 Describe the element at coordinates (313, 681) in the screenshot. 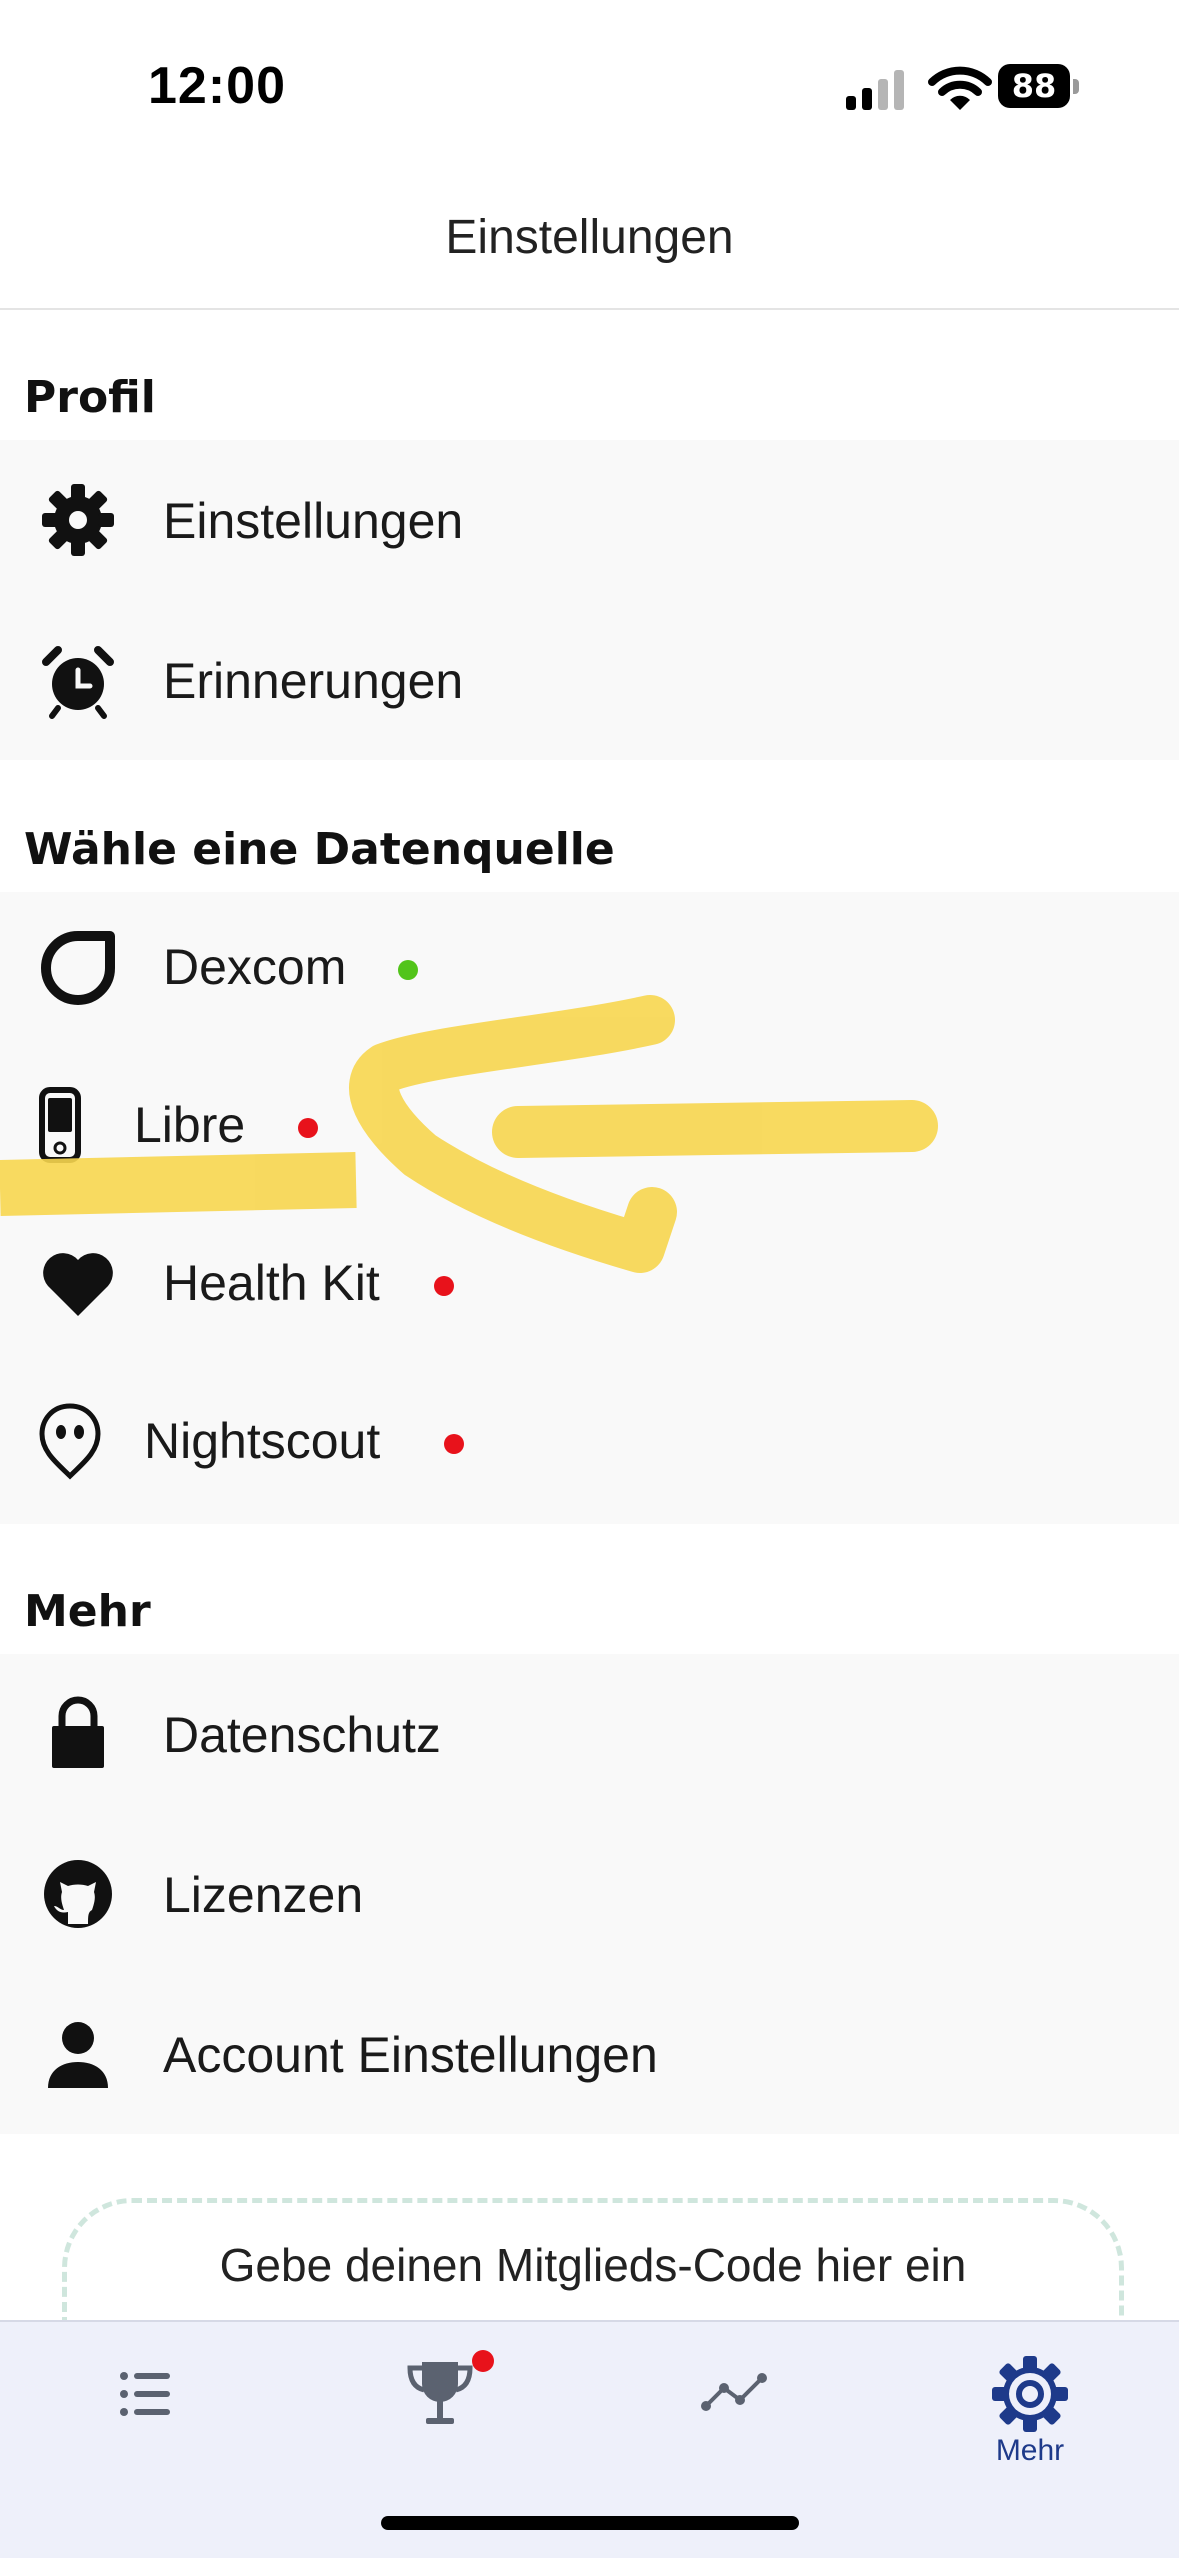

I see `reminders-label: Erinnerungen` at that location.